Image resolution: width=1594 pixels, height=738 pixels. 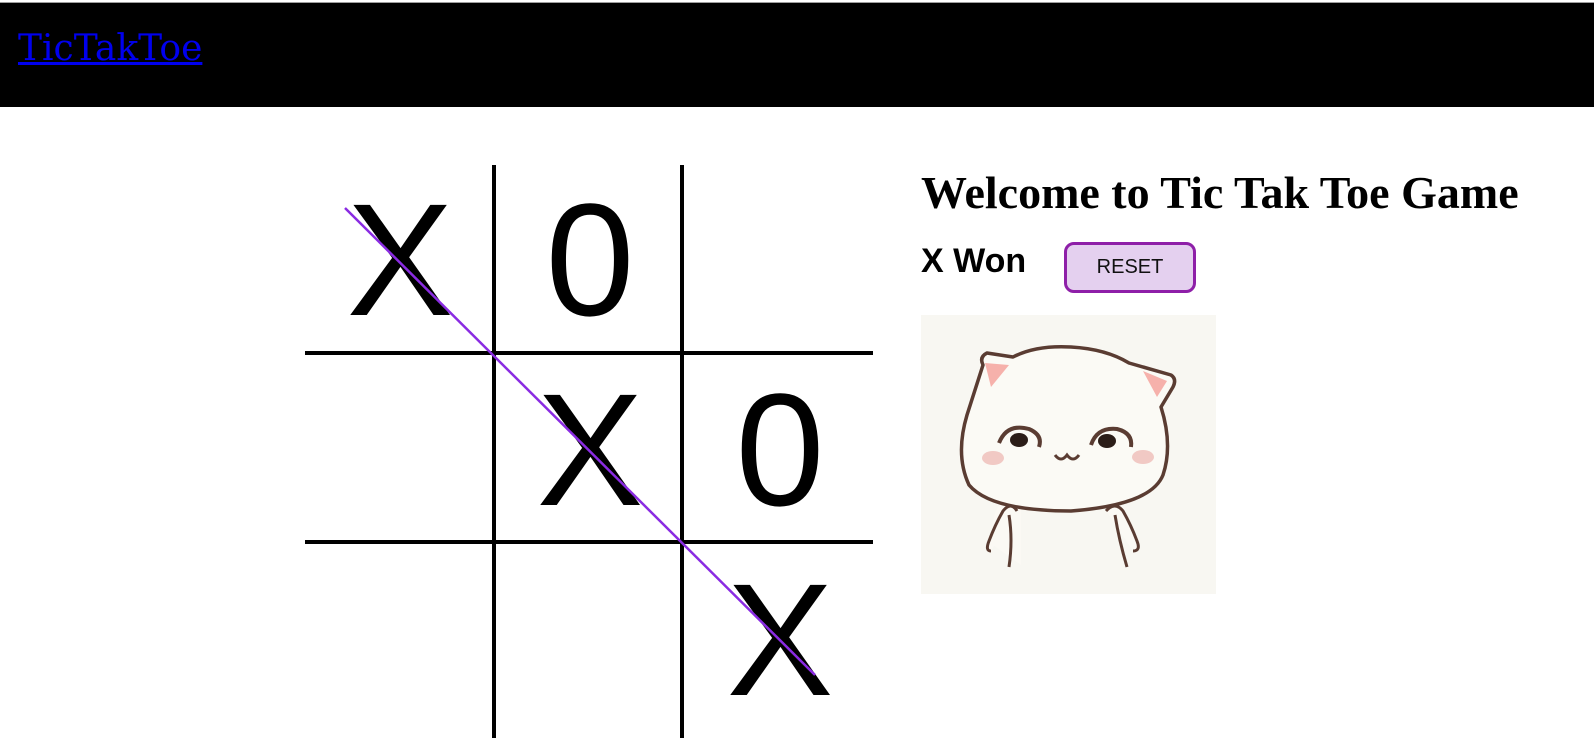 I want to click on game-status: X Won, so click(x=974, y=261).